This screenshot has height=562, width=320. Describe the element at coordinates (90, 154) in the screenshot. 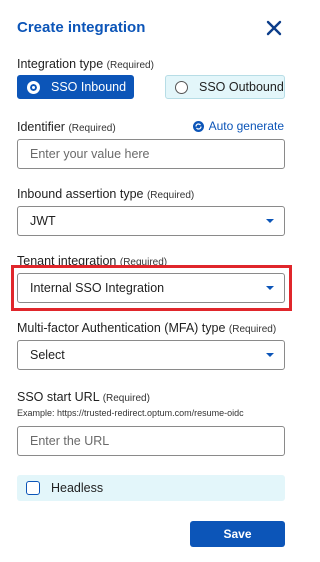

I see `identifier-placeholder: Enter your value here` at that location.